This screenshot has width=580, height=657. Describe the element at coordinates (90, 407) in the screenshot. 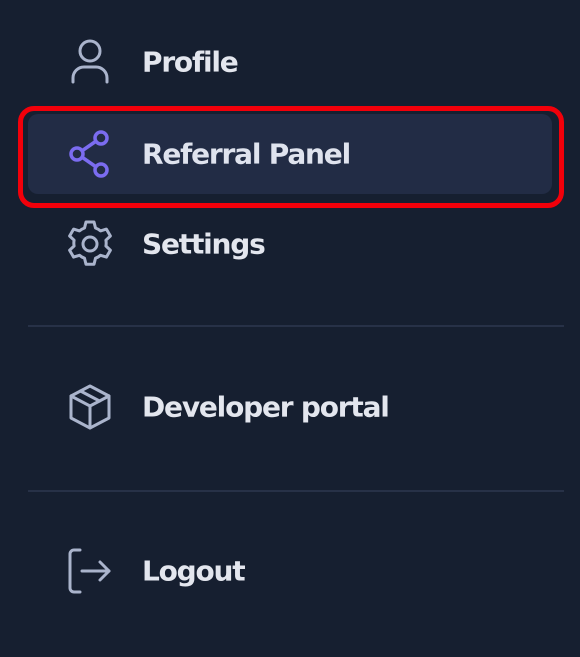

I see `box-icon` at that location.